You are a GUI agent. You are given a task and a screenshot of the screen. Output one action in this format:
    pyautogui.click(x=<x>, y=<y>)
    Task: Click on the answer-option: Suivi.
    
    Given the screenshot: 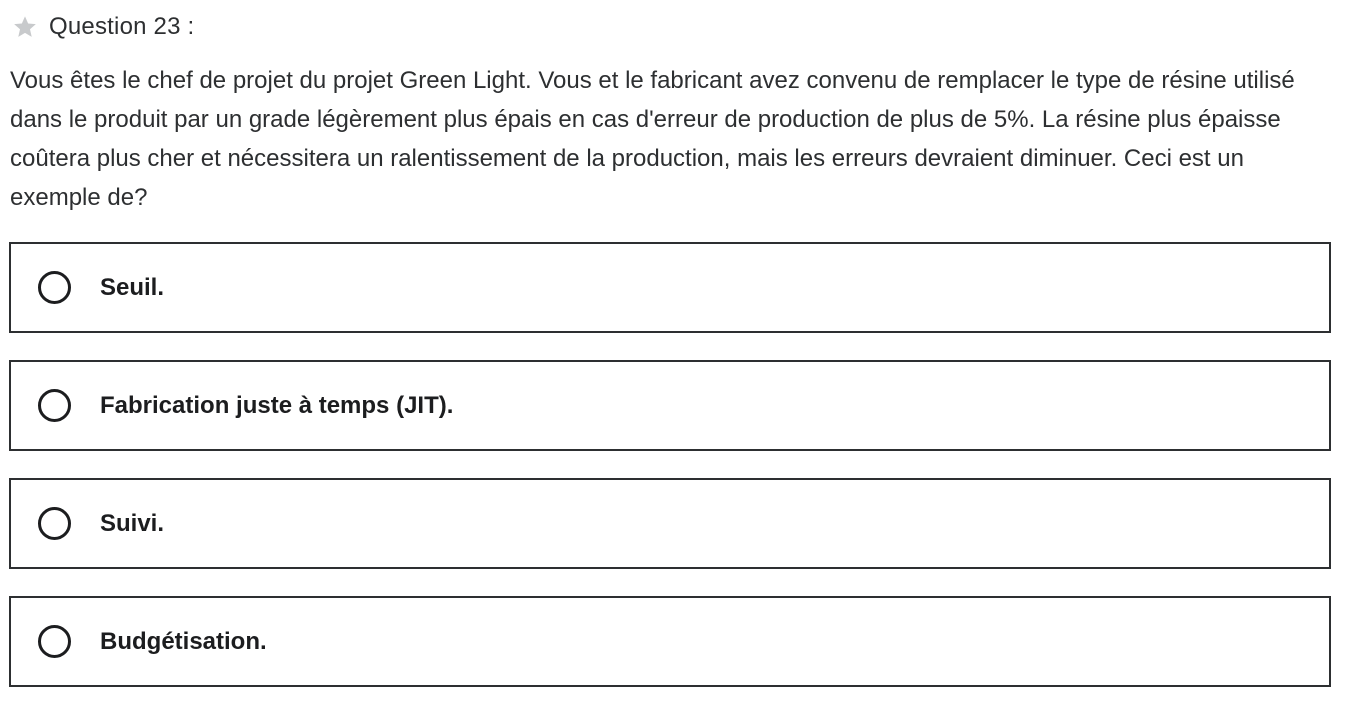 What is the action you would take?
    pyautogui.click(x=670, y=523)
    